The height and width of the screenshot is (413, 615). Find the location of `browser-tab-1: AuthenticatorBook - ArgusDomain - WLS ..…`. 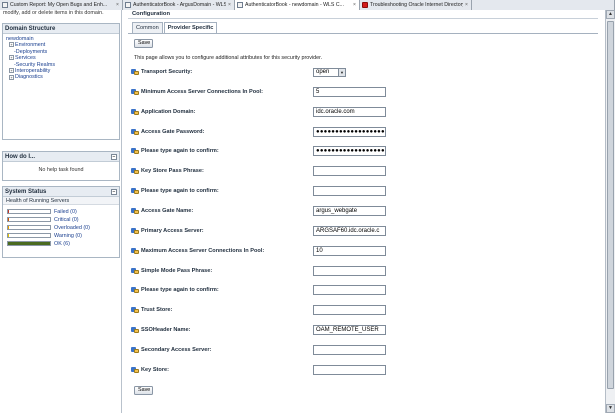

browser-tab-1: AuthenticatorBook - ArgusDomain - WLS ..… is located at coordinates (179, 5).